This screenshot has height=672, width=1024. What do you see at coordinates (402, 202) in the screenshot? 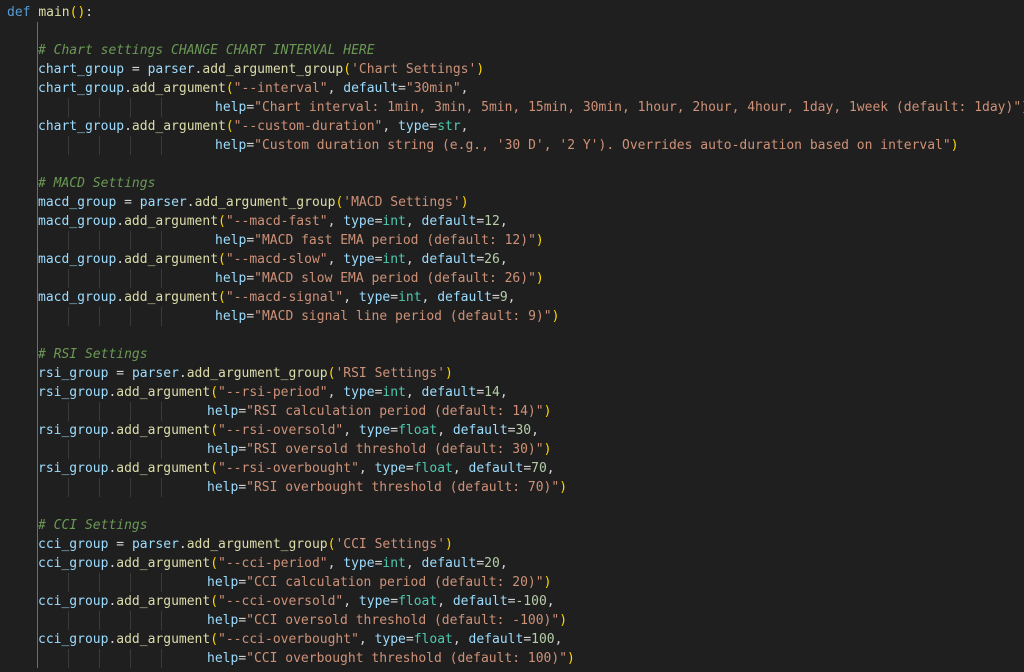
I see `code-token: 'MACD Settings'` at bounding box center [402, 202].